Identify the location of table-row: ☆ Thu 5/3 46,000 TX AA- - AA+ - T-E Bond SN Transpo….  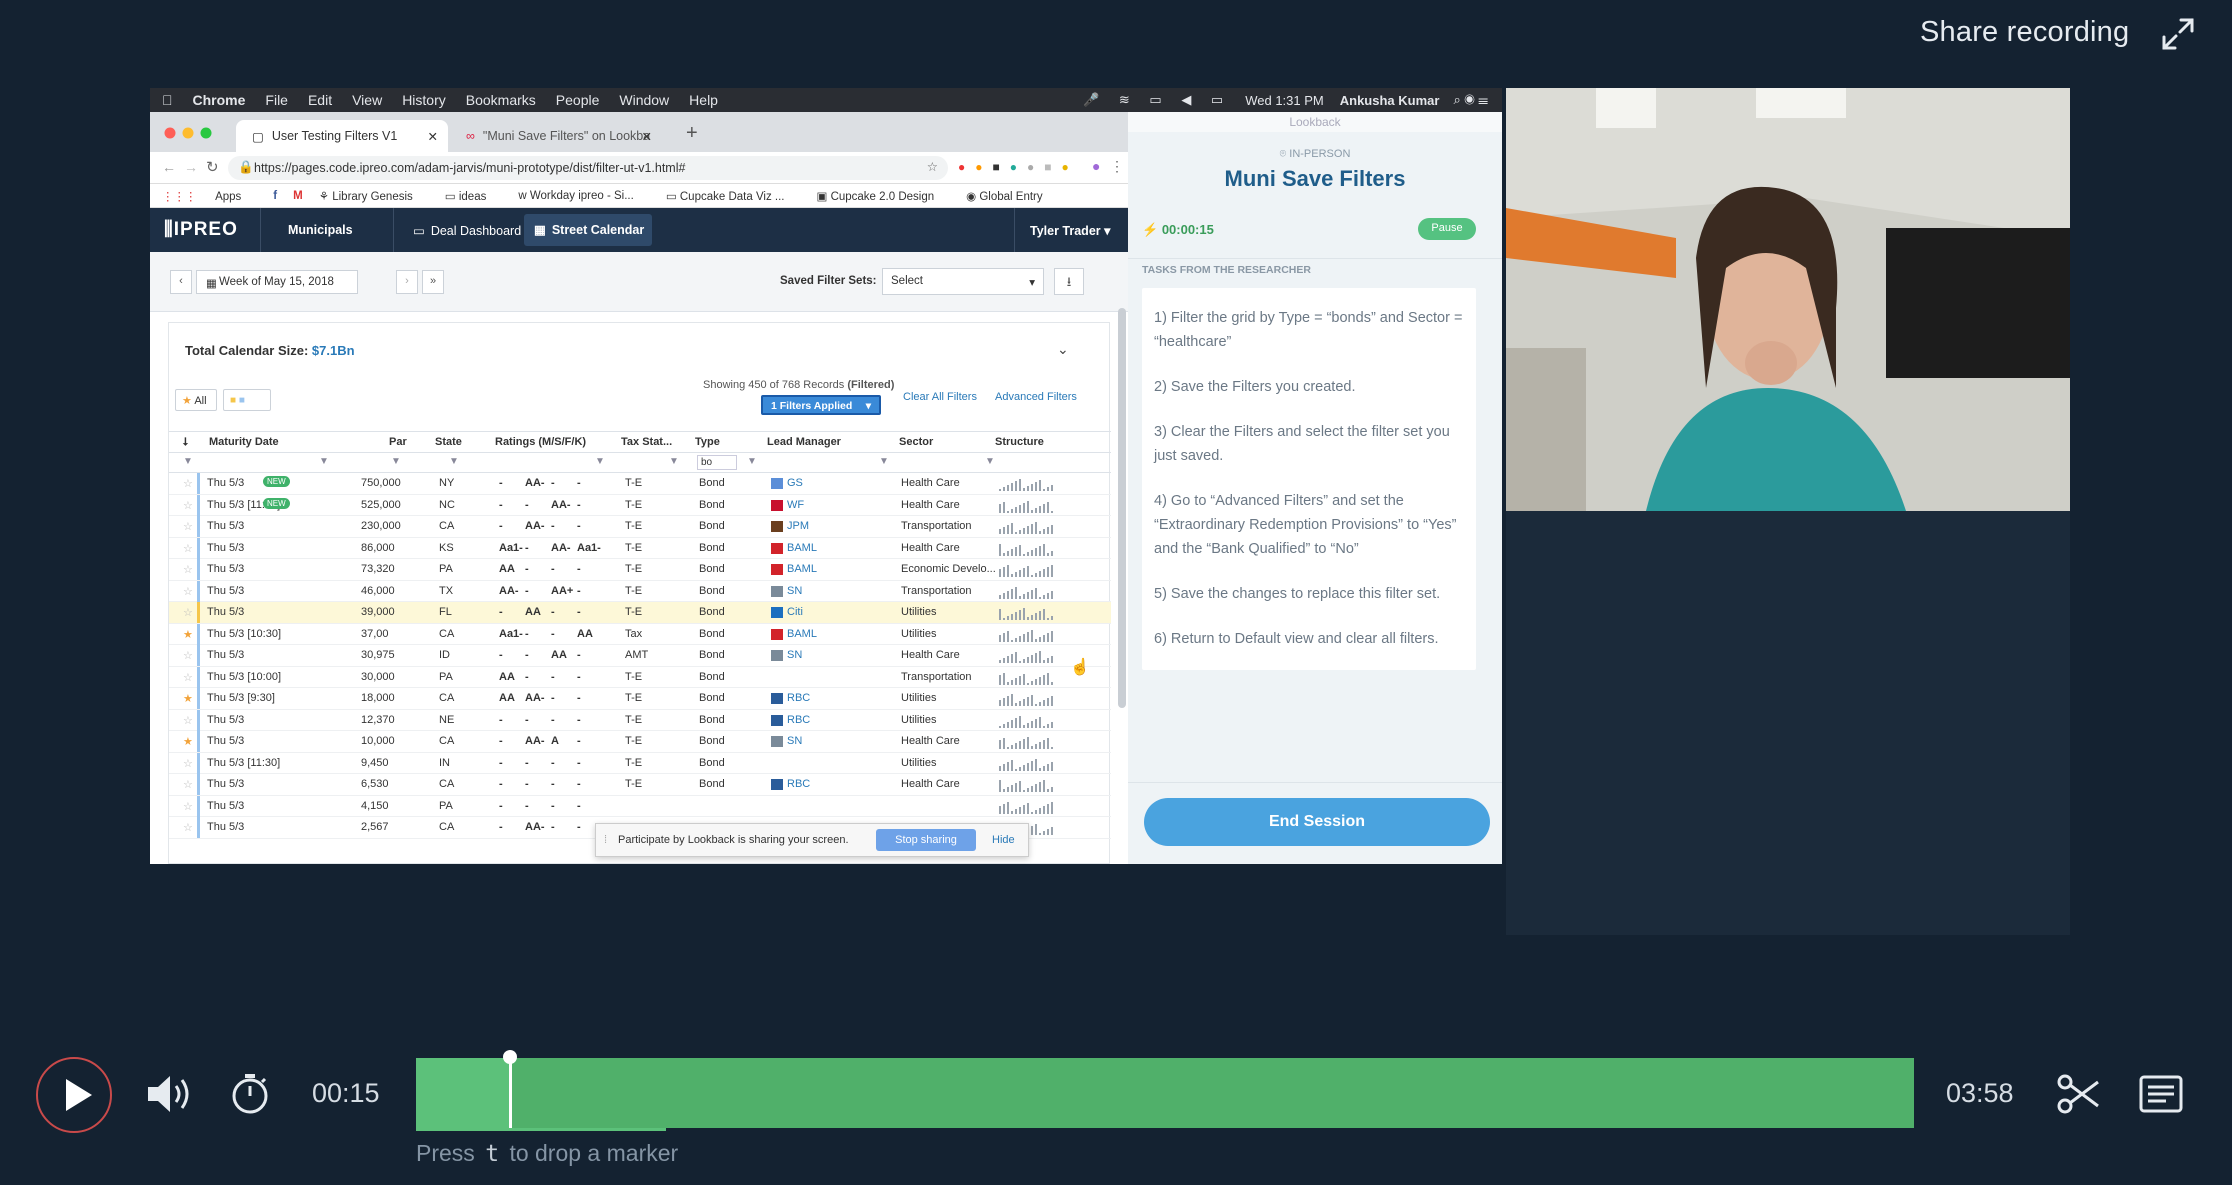
(640, 591).